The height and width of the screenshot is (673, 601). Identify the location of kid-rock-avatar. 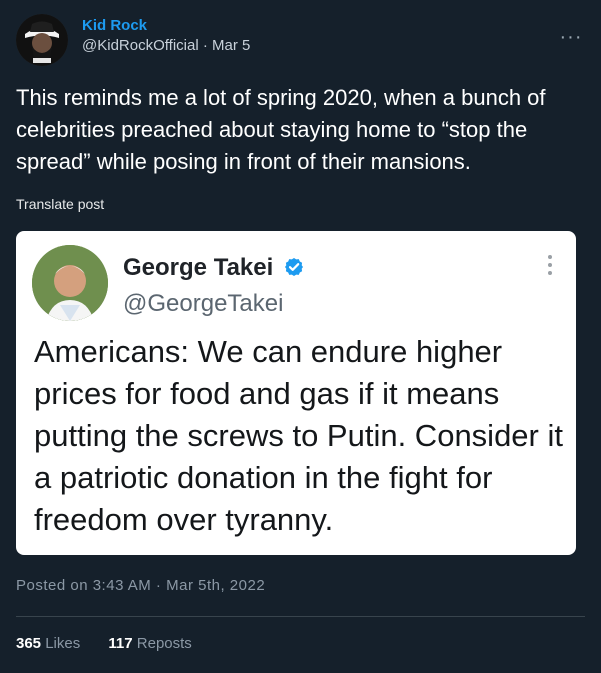
(42, 40).